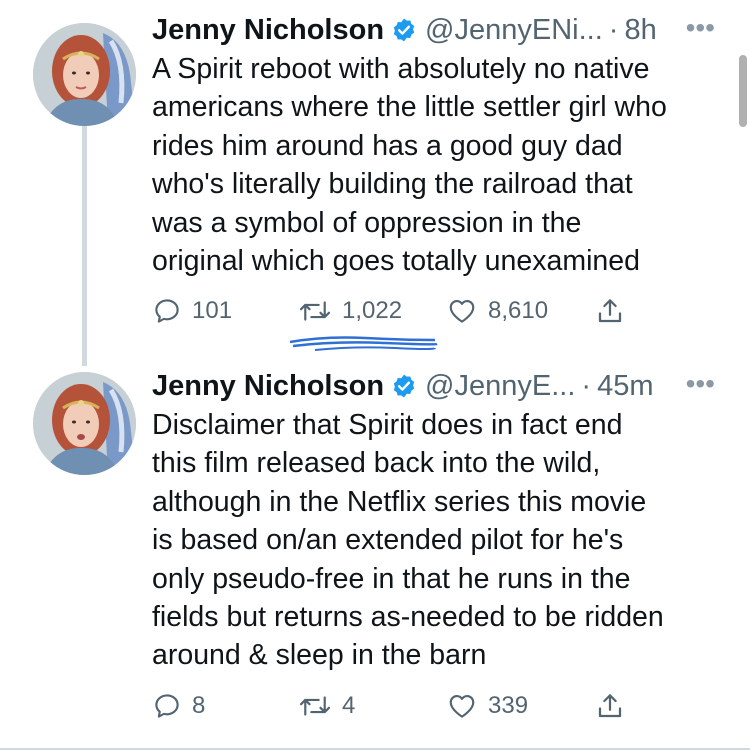  What do you see at coordinates (508, 705) in the screenshot?
I see `like-count: 339` at bounding box center [508, 705].